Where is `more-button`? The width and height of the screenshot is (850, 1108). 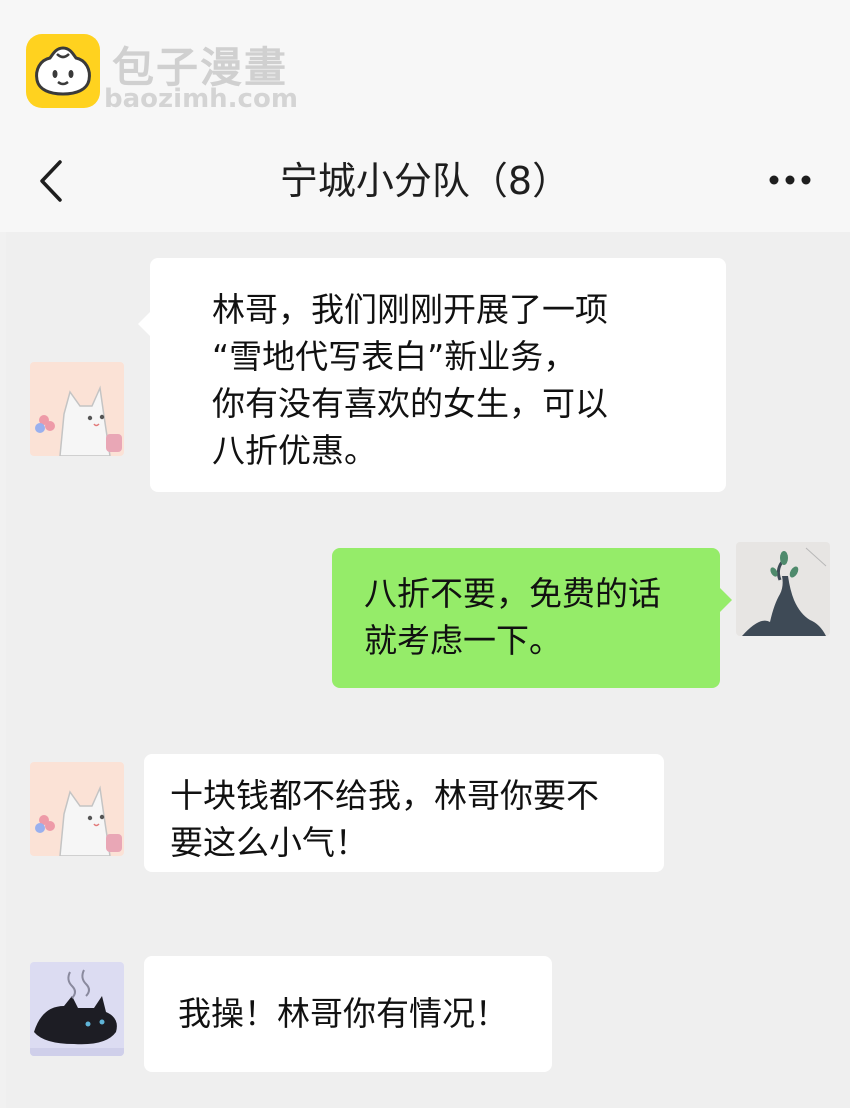 more-button is located at coordinates (790, 180).